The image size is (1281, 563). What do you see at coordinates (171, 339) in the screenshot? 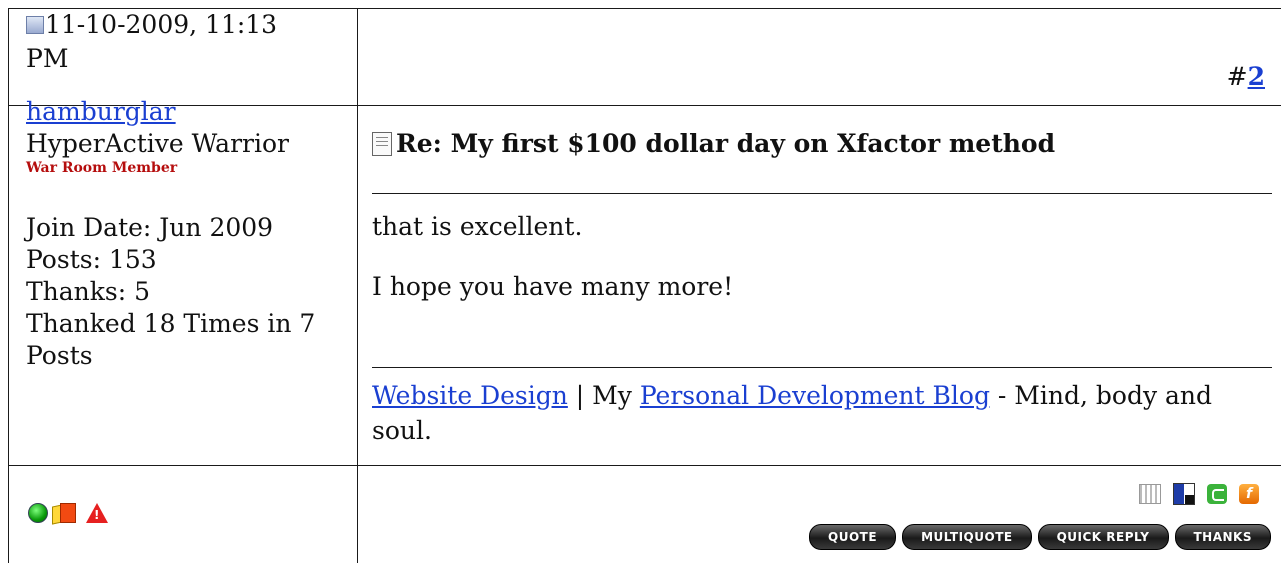
I see `thanked-count: Thanked 18 Times in 7 Posts` at bounding box center [171, 339].